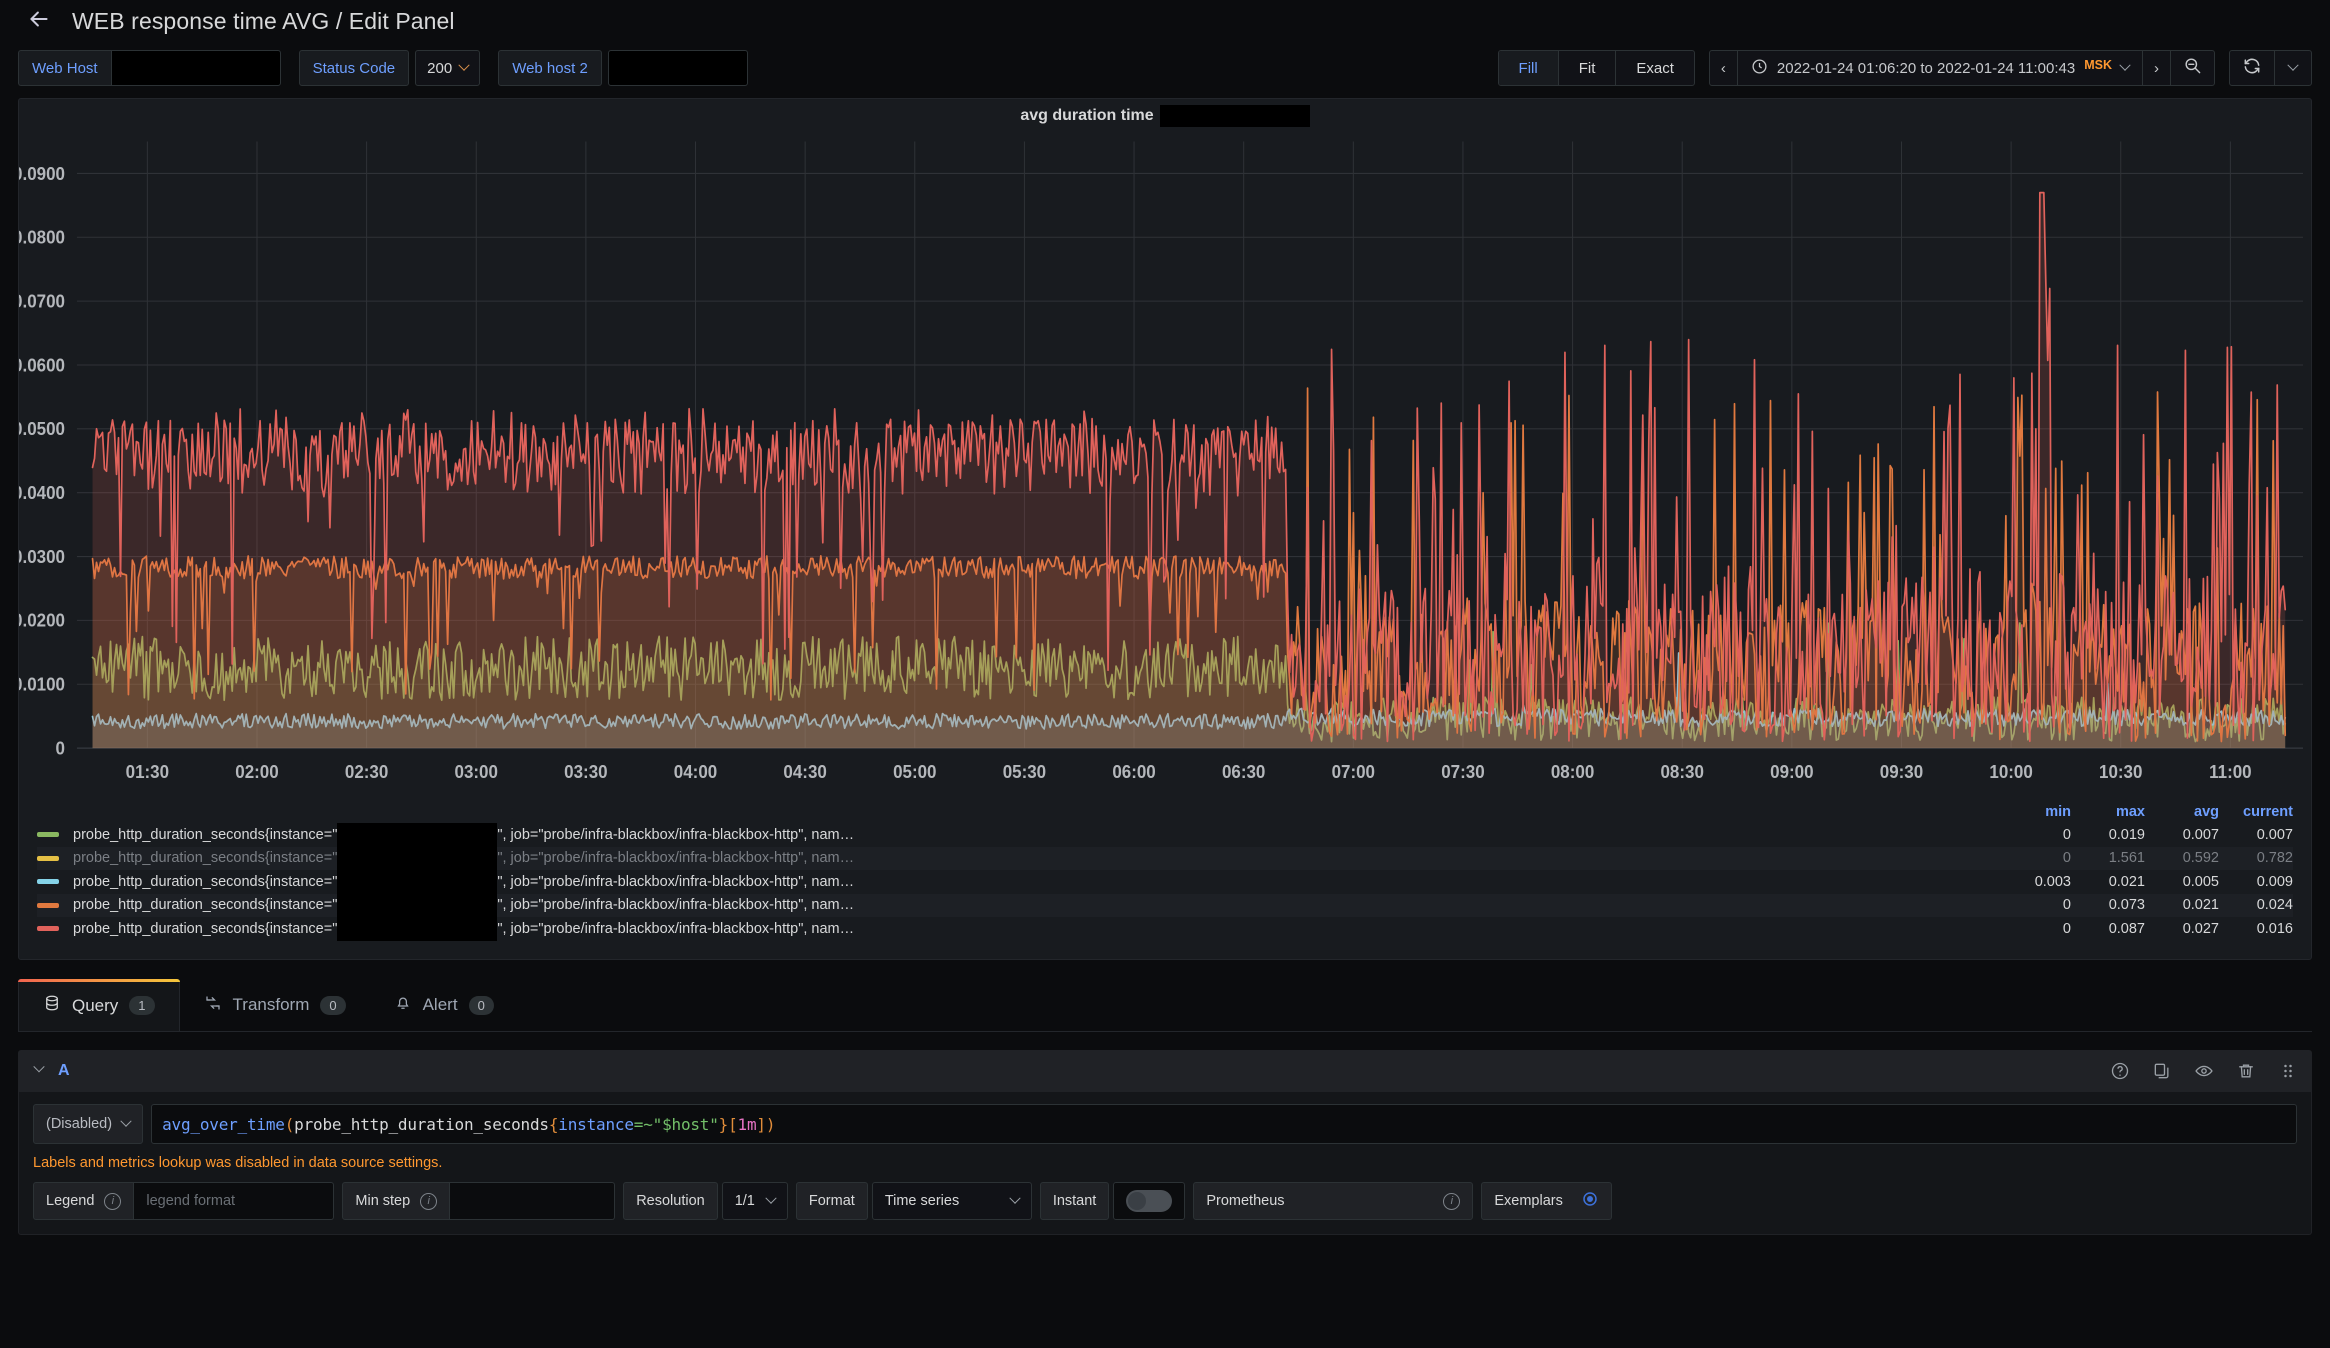 This screenshot has height=1348, width=2330. I want to click on variable-web-host-input, so click(195, 68).